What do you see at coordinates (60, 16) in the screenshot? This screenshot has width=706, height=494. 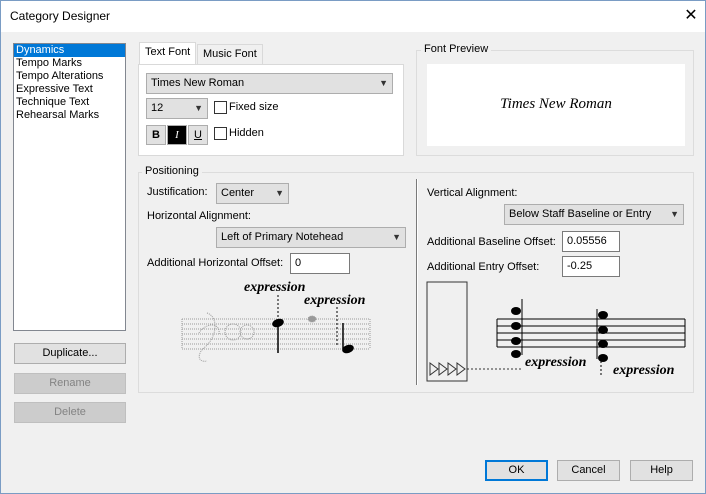 I see `window-title: Category Designer` at bounding box center [60, 16].